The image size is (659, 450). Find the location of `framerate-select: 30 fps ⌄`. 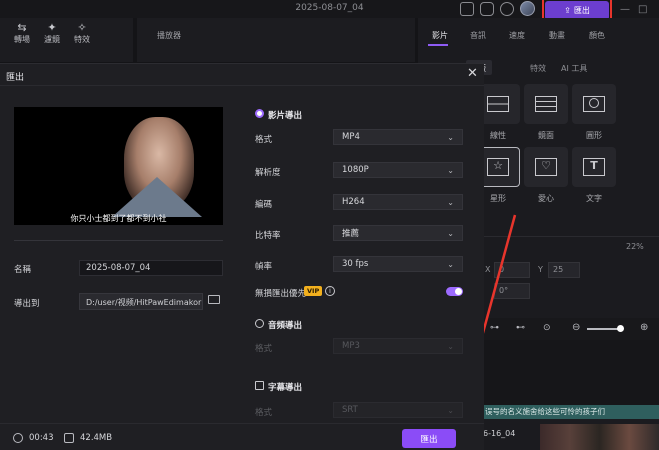

framerate-select: 30 fps ⌄ is located at coordinates (398, 264).